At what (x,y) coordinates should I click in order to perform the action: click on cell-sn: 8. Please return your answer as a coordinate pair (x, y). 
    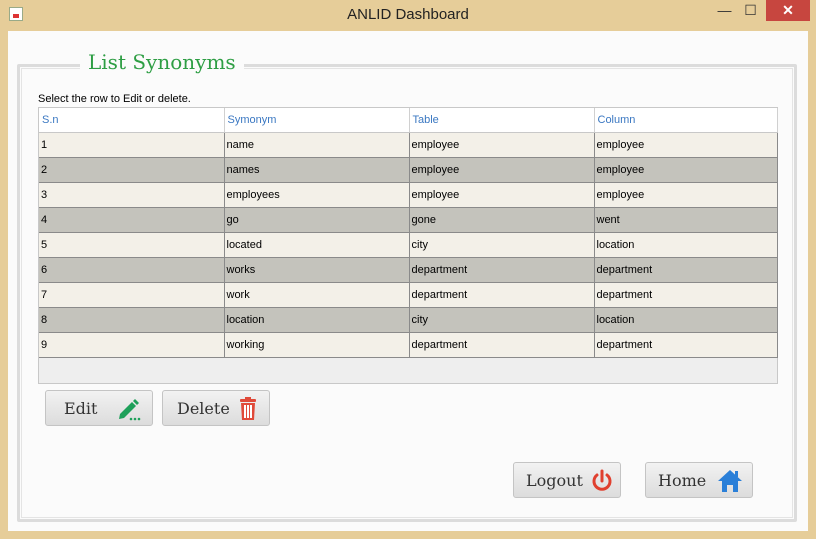
    Looking at the image, I should click on (132, 320).